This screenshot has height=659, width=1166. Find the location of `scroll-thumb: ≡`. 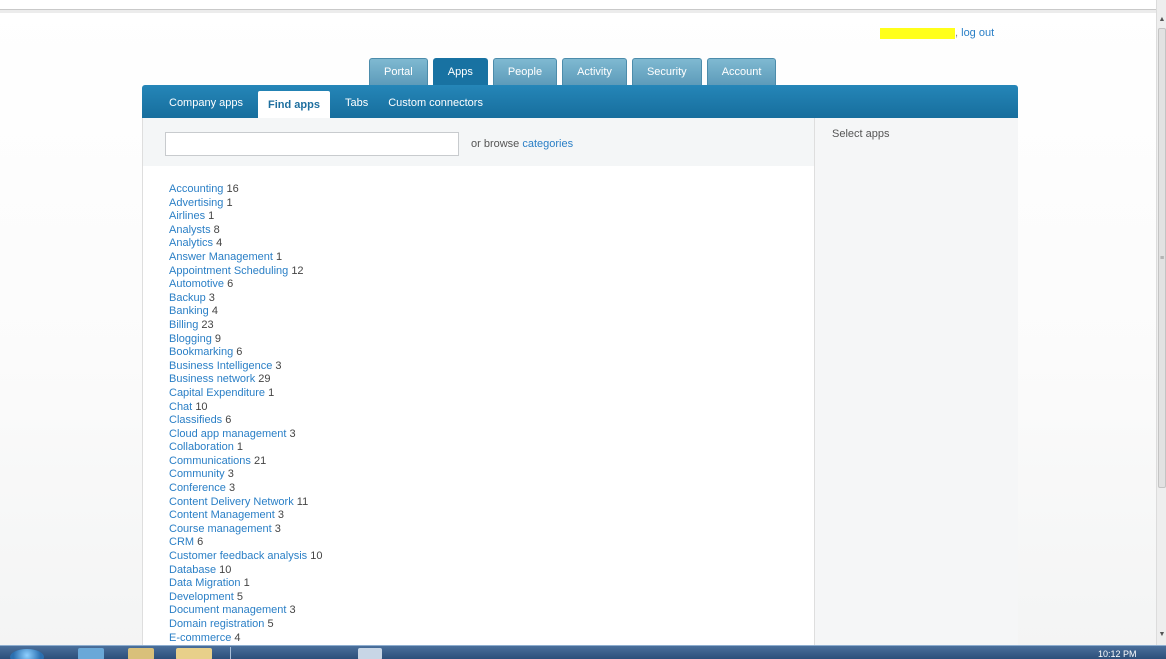

scroll-thumb: ≡ is located at coordinates (1162, 258).